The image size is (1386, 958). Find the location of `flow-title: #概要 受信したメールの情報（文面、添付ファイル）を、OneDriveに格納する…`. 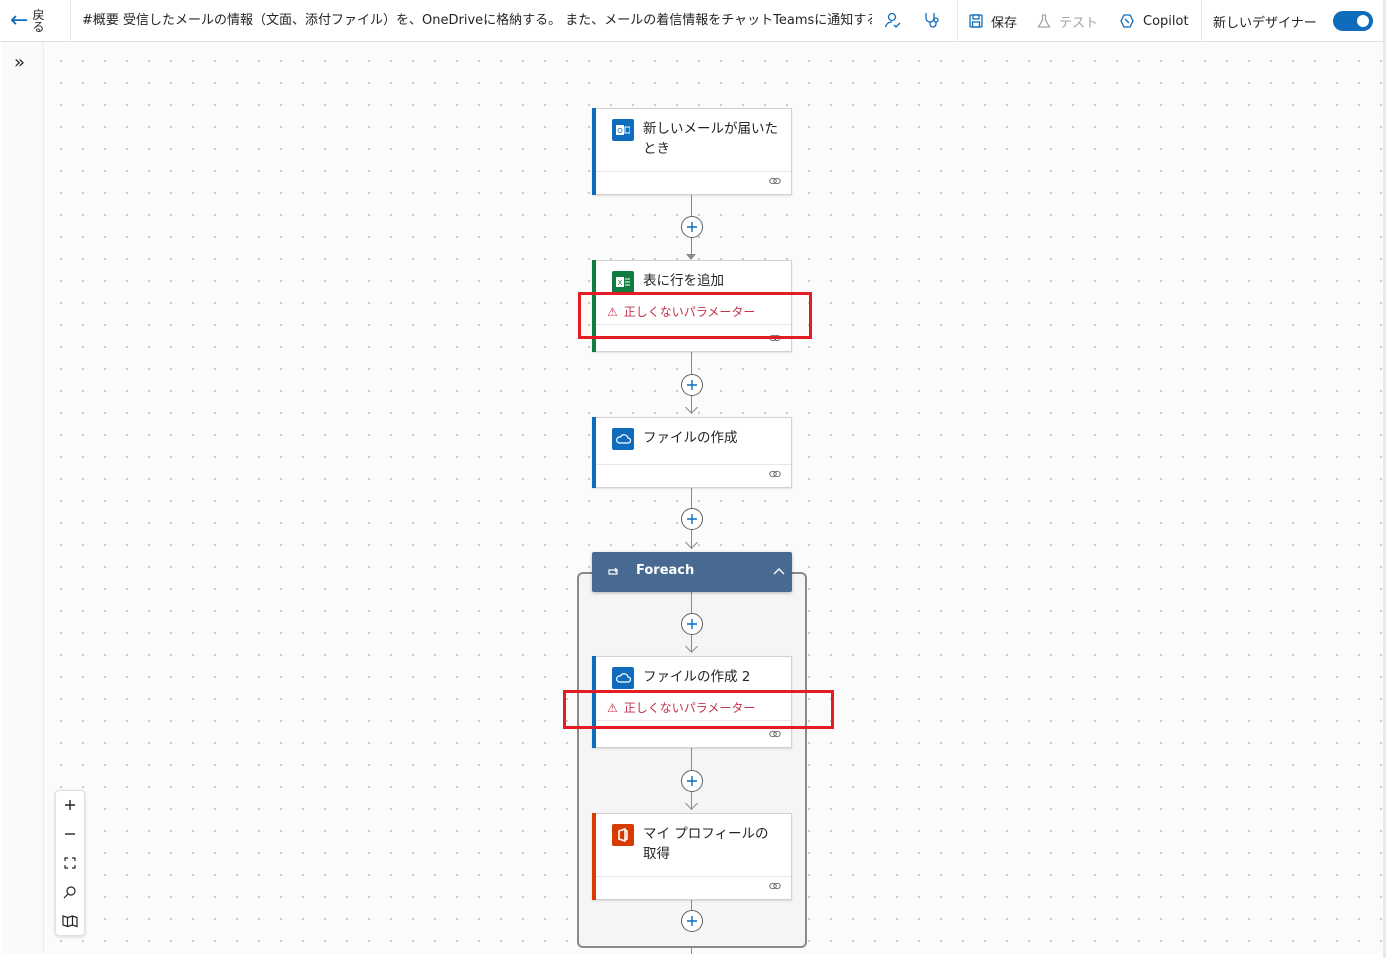

flow-title: #概要 受信したメールの情報（文面、添付ファイル）を、OneDriveに格納する… is located at coordinates (477, 21).